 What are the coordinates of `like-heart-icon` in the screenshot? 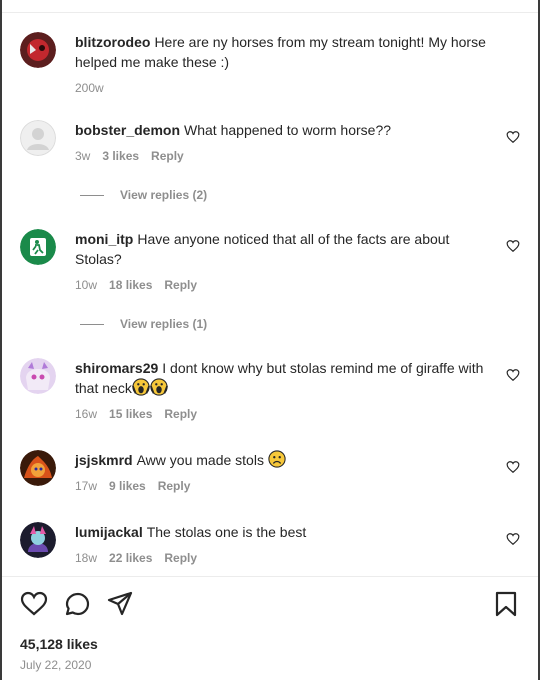 It's located at (34, 604).